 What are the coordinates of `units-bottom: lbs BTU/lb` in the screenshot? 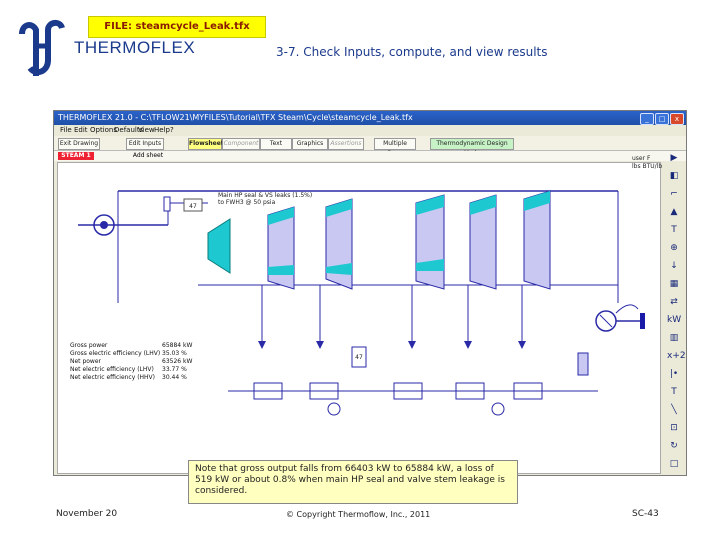 It's located at (647, 166).